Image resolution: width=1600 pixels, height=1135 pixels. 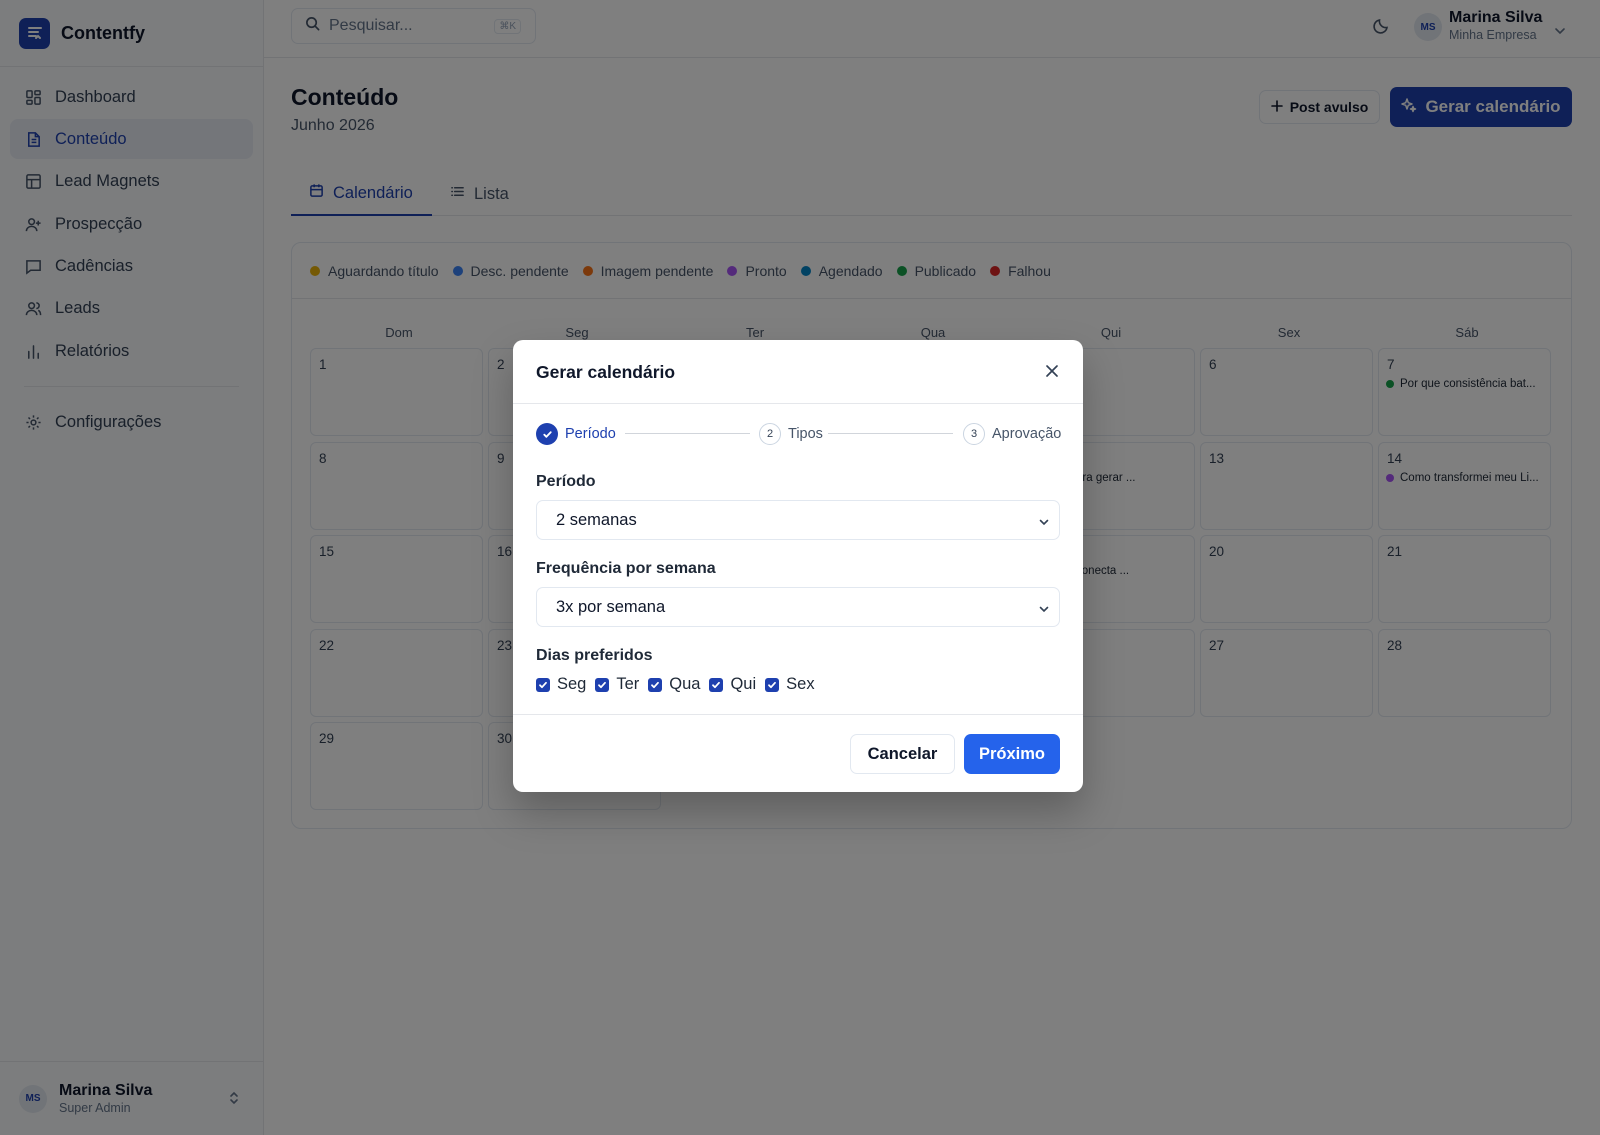 What do you see at coordinates (594, 655) in the screenshot?
I see `preferred-days-label: Dias preferidos` at bounding box center [594, 655].